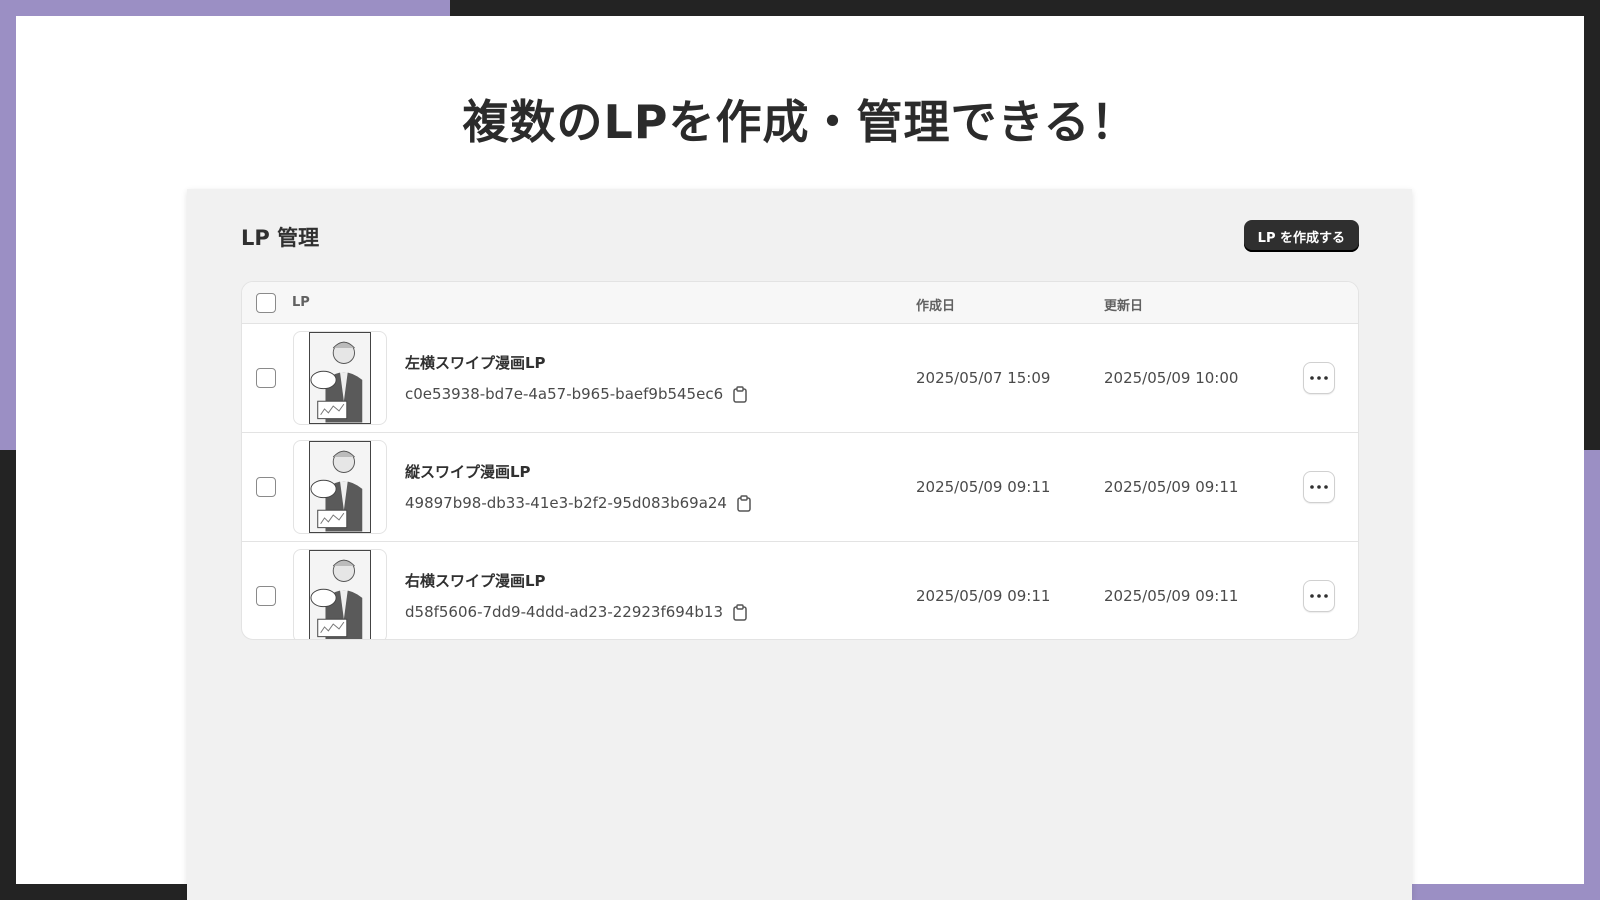 The image size is (1600, 900). What do you see at coordinates (1301, 236) in the screenshot?
I see `create-lp-button: LP を作成する` at bounding box center [1301, 236].